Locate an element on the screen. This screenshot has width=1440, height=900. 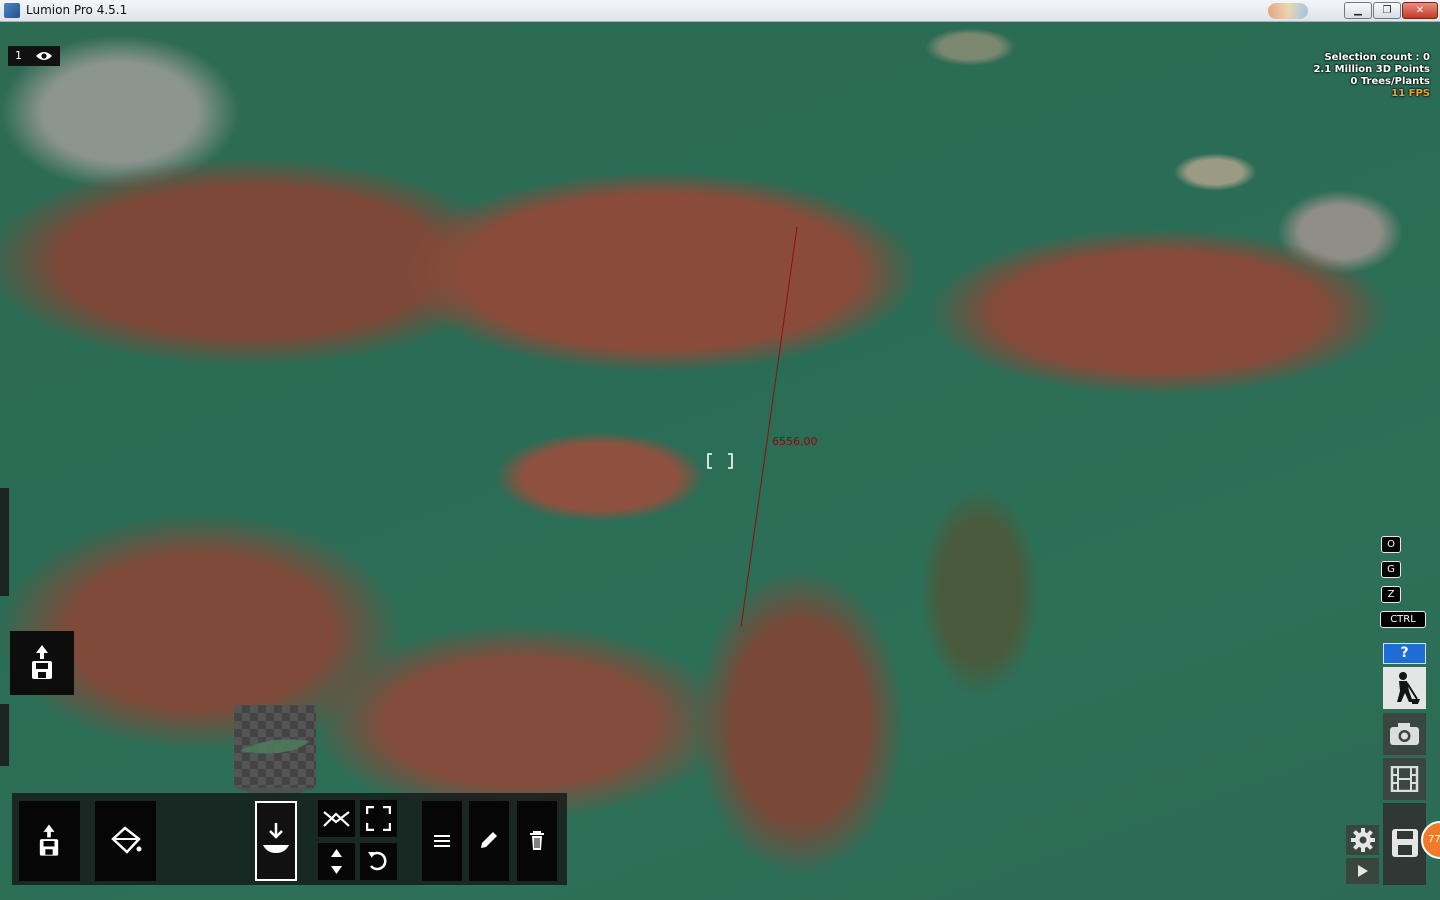
fps-counter: 11 FPS is located at coordinates (1410, 93).